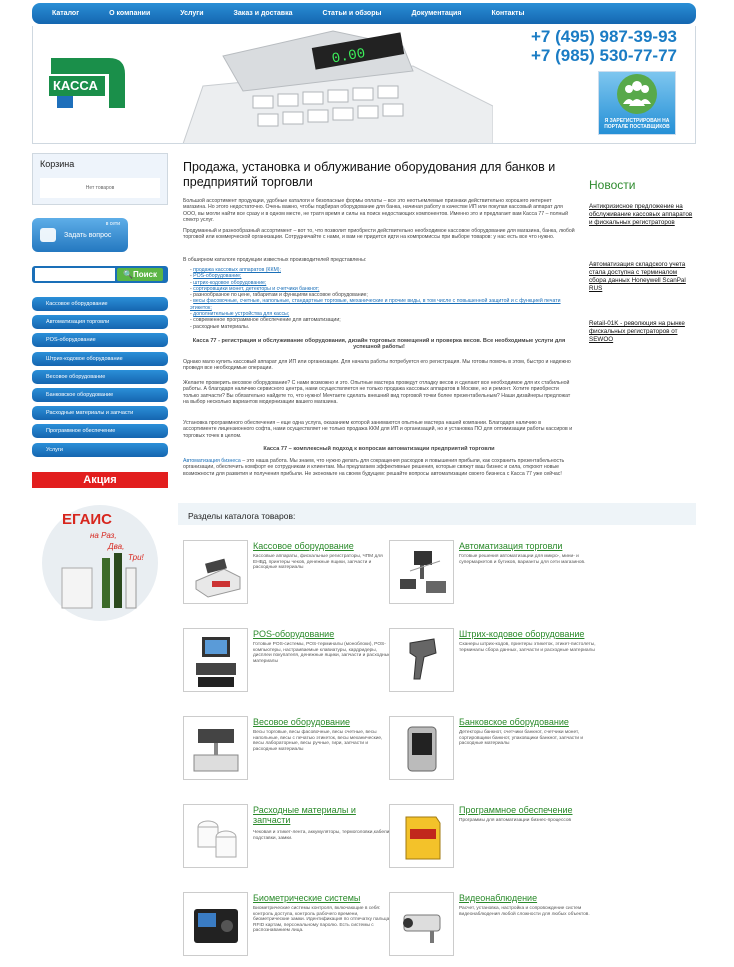 The image size is (734, 967). What do you see at coordinates (75, 274) in the screenshot?
I see `search-input` at bounding box center [75, 274].